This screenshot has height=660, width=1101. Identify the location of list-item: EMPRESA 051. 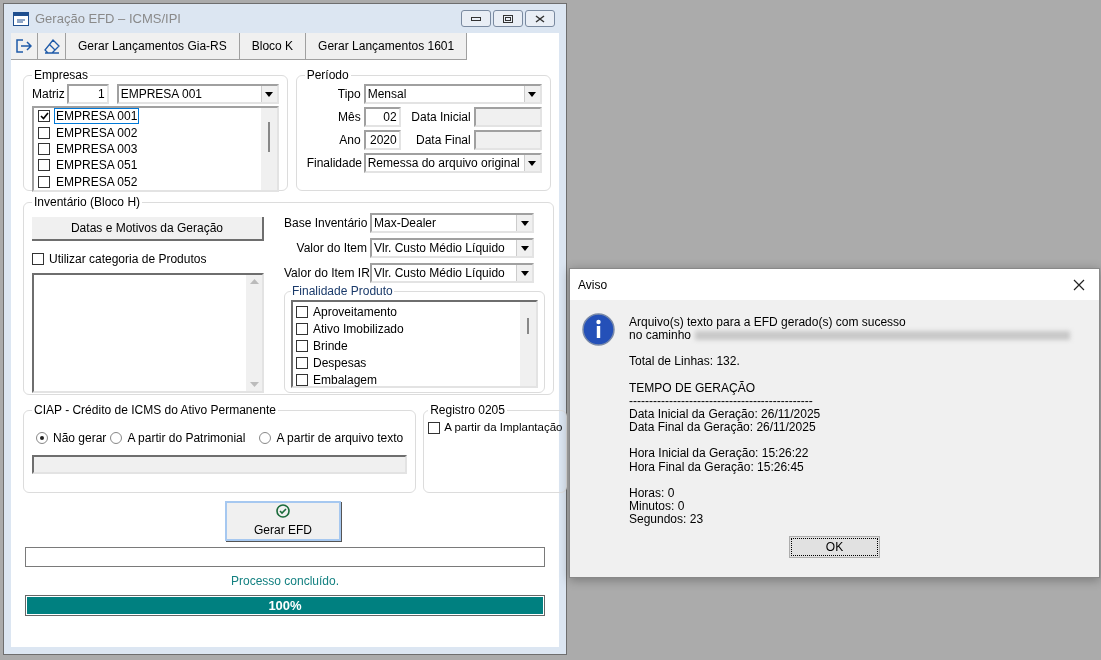
(97, 165).